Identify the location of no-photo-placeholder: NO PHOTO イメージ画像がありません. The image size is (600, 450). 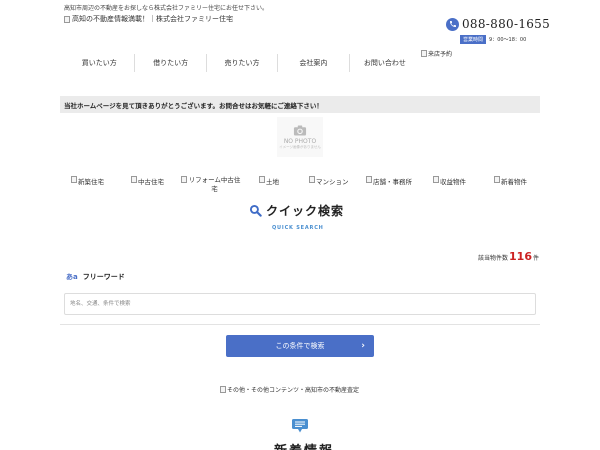
(300, 137).